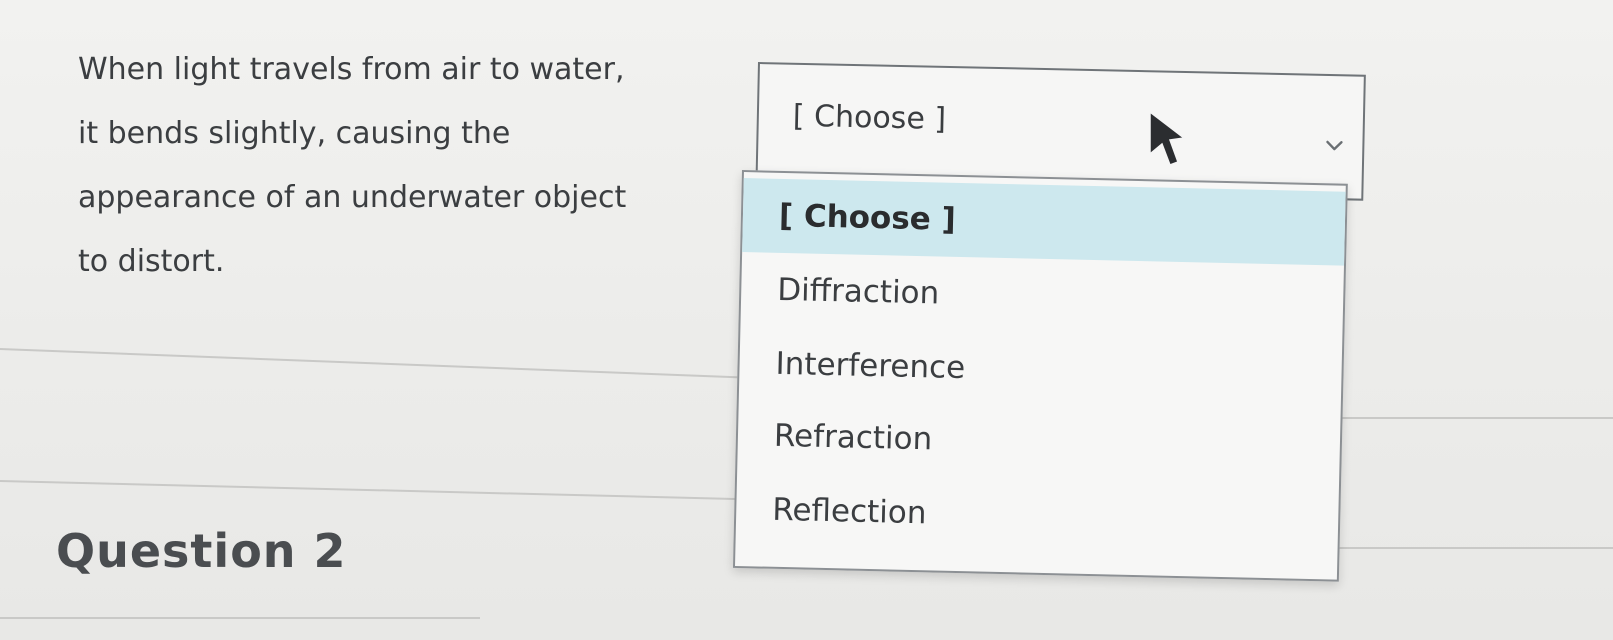 The image size is (1613, 640). Describe the element at coordinates (1039, 442) in the screenshot. I see `option-refraction: Refraction` at that location.